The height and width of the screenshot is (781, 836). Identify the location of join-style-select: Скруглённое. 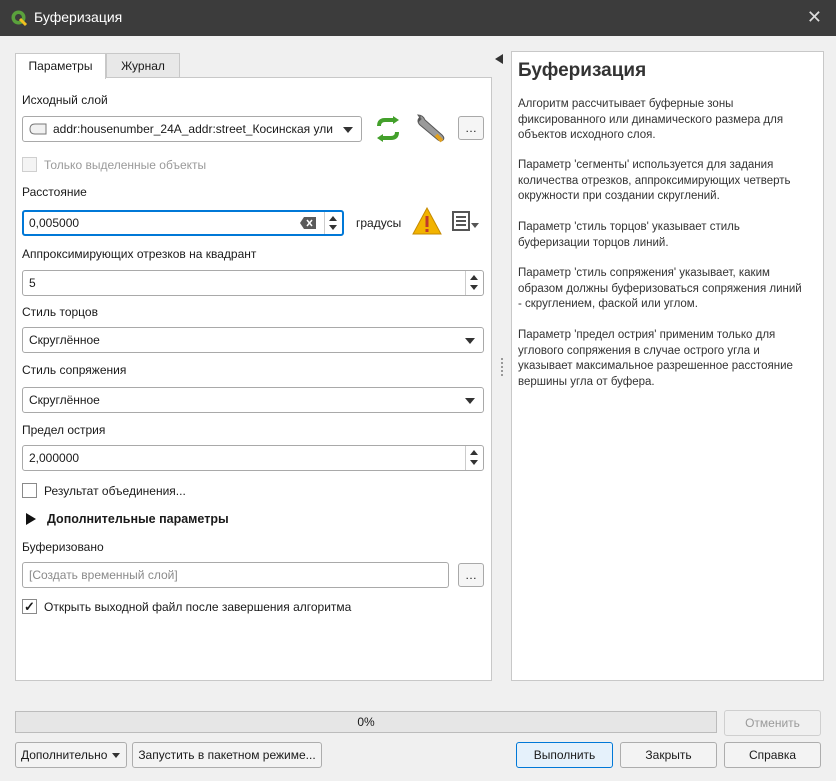
(253, 400).